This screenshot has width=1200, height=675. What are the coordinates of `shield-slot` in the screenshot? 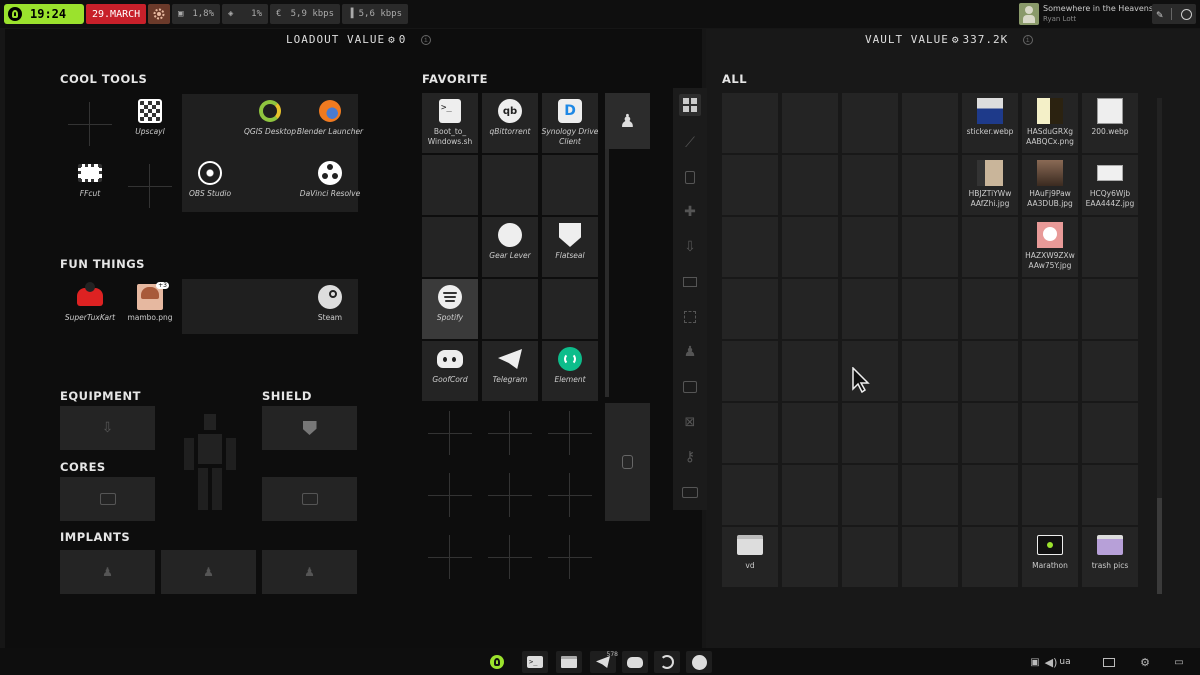 It's located at (309, 428).